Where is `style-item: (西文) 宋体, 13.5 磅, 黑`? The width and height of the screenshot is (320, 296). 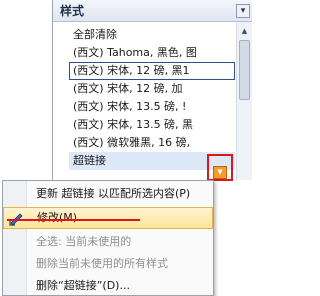 style-item: (西文) 宋体, 13.5 磅, 黑 is located at coordinates (152, 125).